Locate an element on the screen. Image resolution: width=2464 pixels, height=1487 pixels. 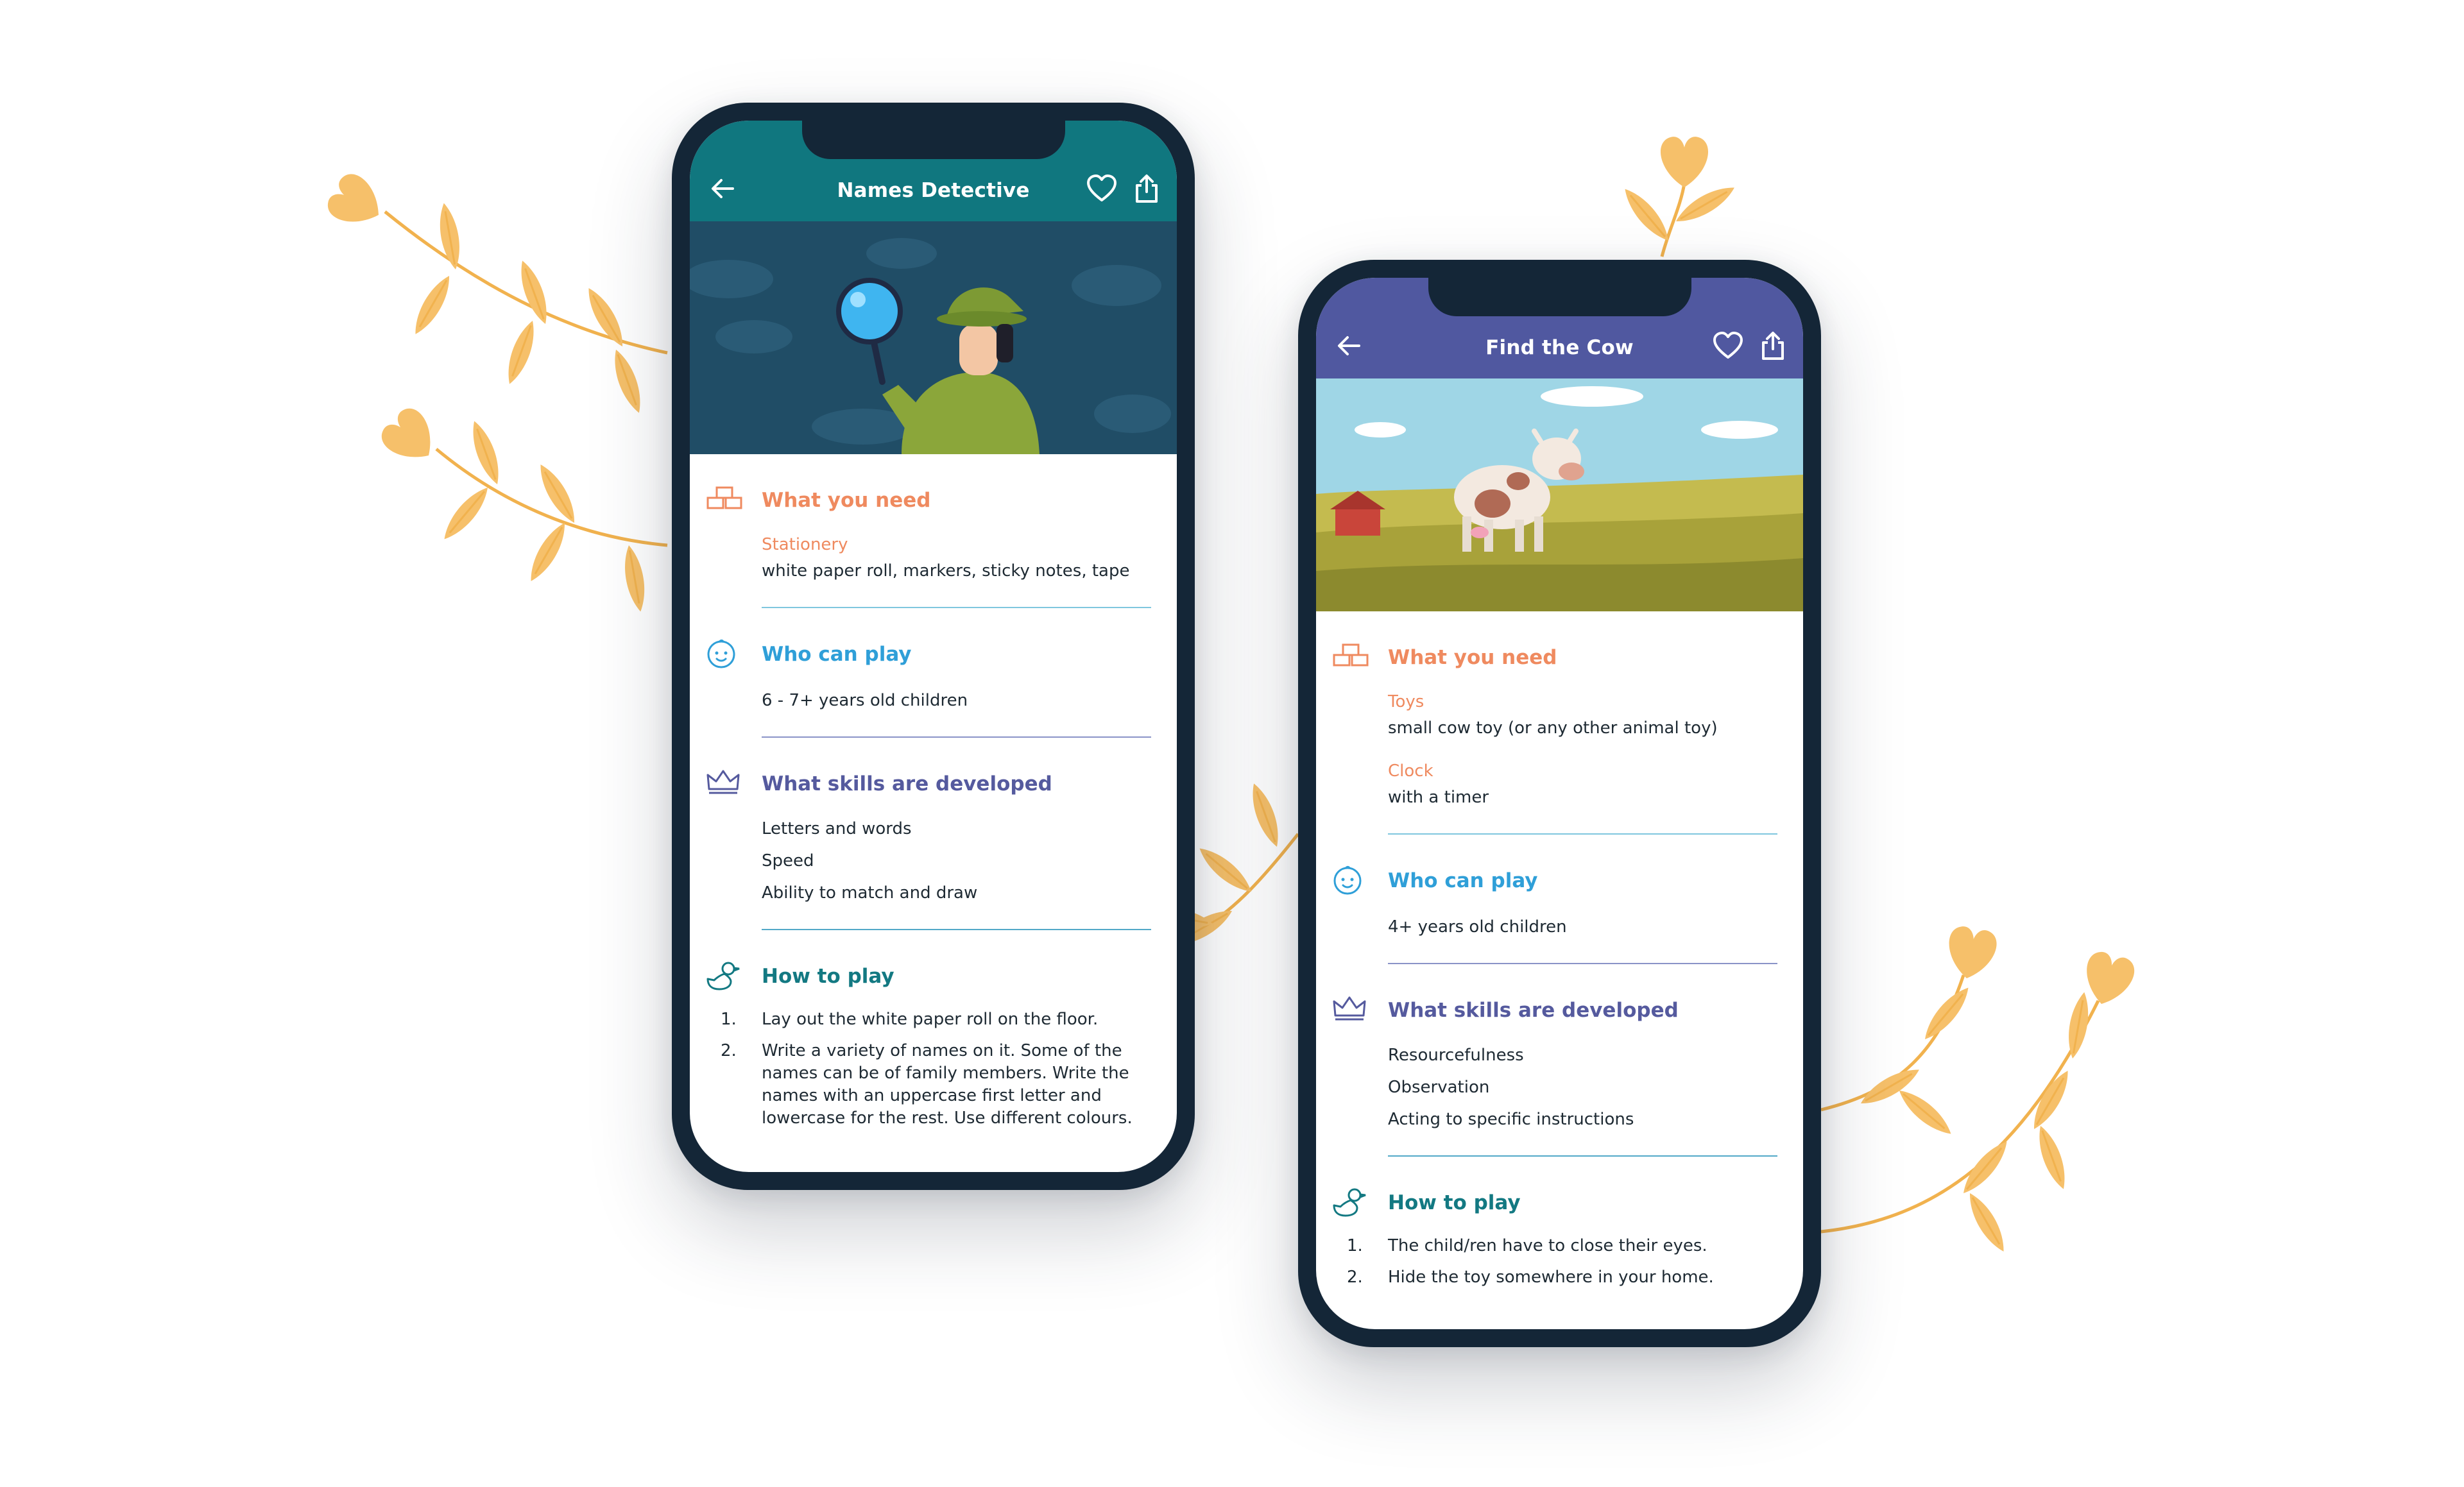
page-title: Names Detective is located at coordinates (934, 190).